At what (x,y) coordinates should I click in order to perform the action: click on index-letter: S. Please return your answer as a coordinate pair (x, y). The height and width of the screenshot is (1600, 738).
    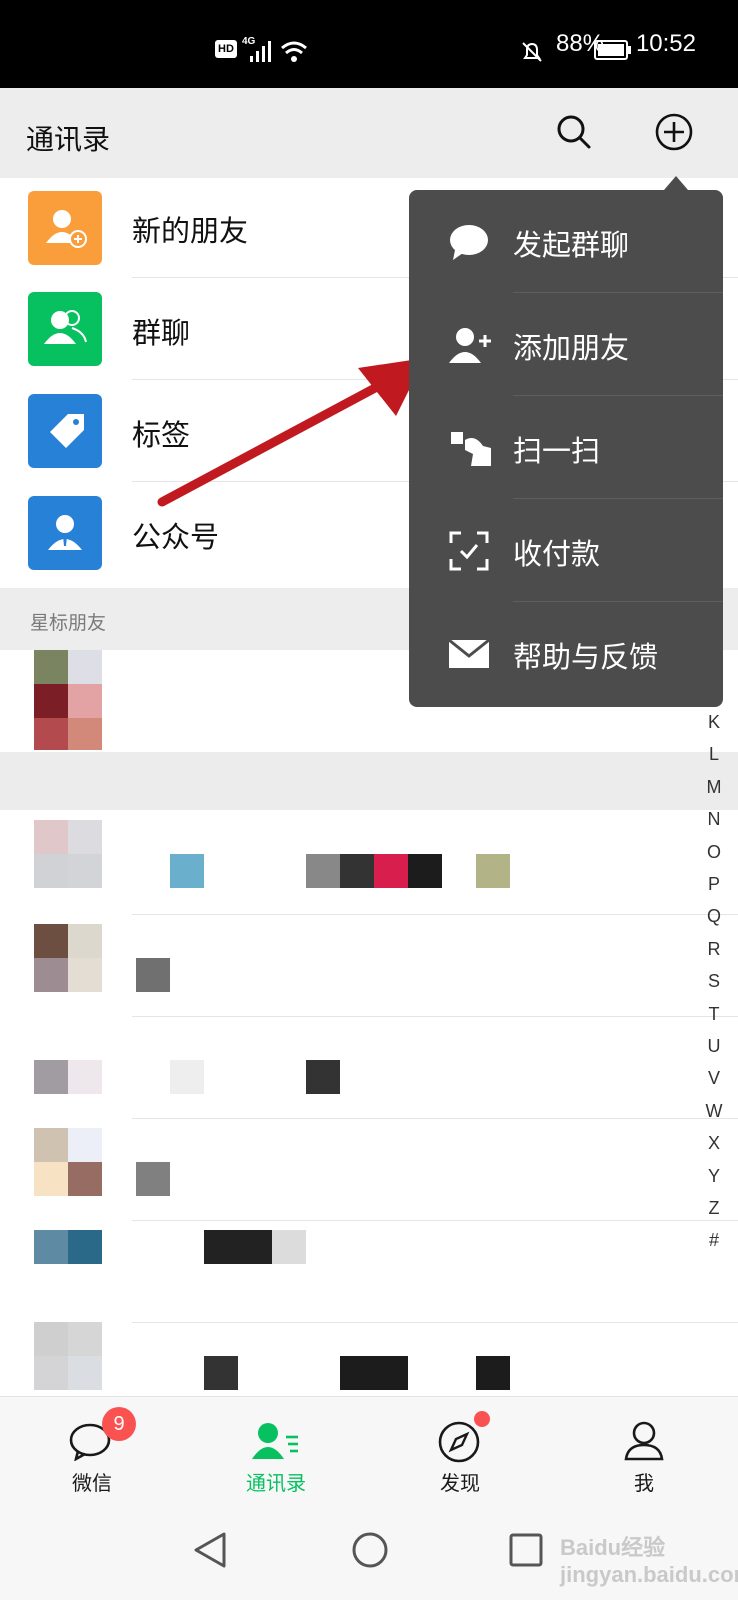
    Looking at the image, I should click on (714, 981).